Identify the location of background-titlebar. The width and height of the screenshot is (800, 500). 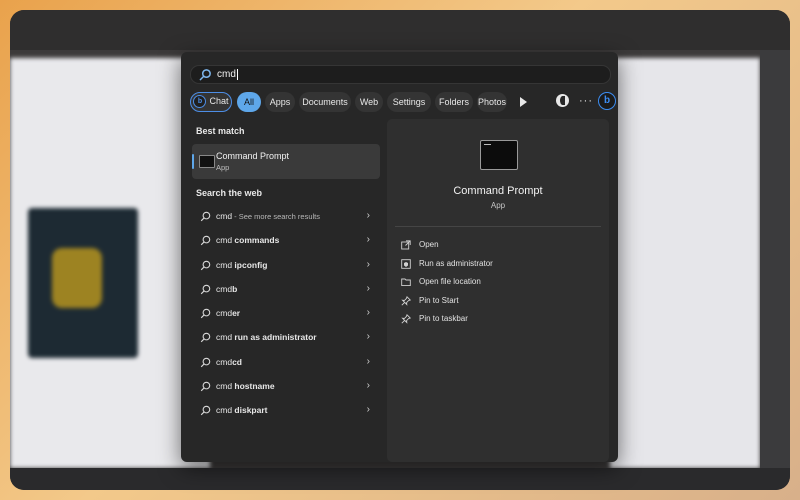
(400, 30).